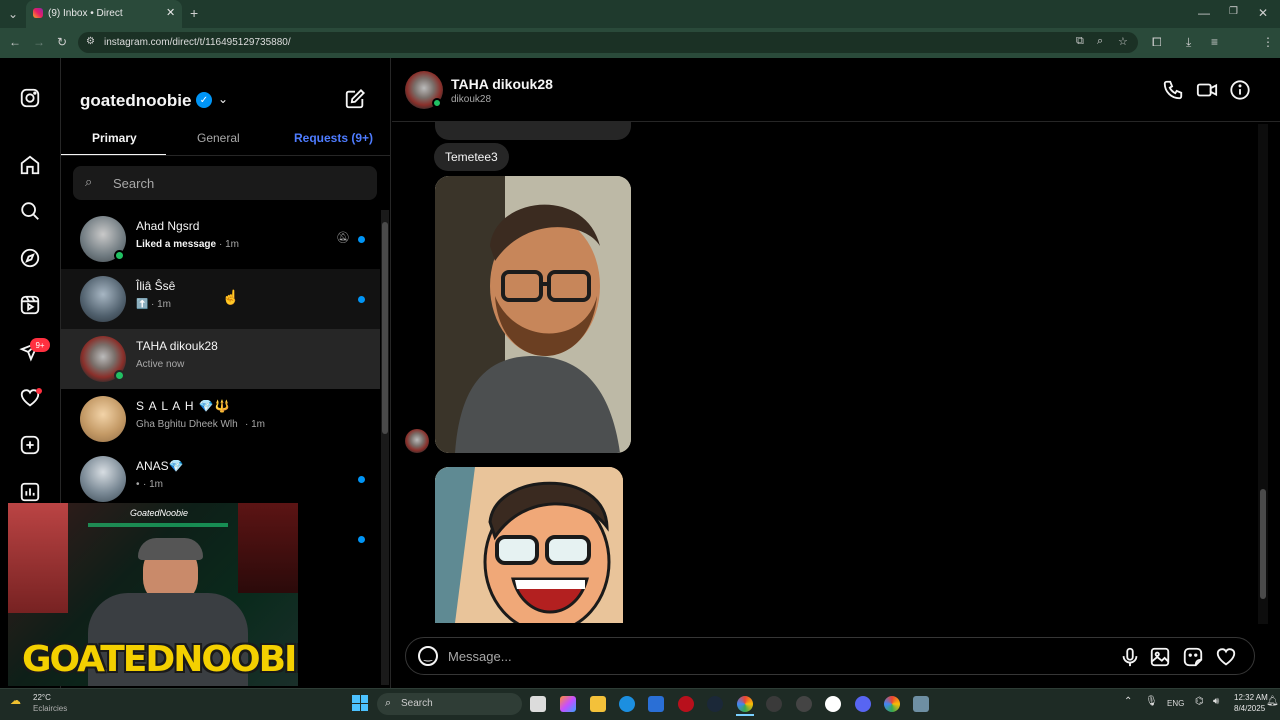 This screenshot has width=1280, height=720. What do you see at coordinates (715, 704) in the screenshot?
I see `steam-icon` at bounding box center [715, 704].